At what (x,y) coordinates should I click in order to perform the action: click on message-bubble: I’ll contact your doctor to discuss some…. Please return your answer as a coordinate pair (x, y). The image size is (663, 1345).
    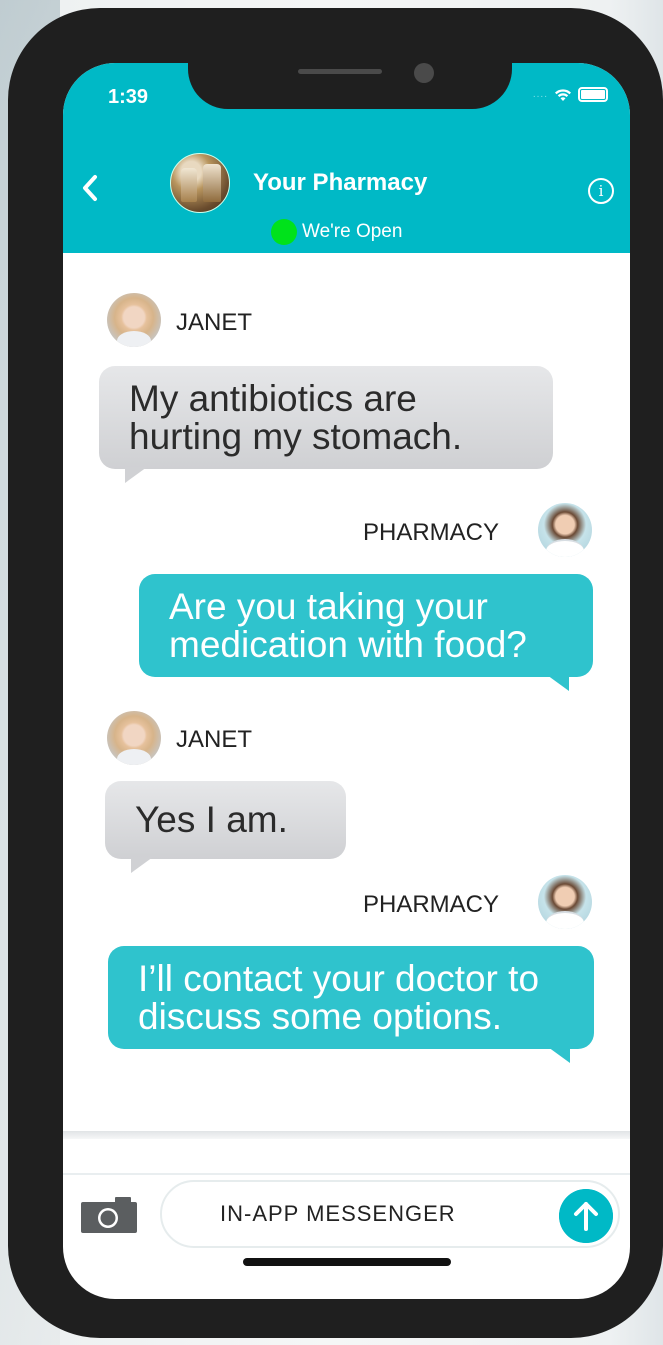
    Looking at the image, I should click on (351, 997).